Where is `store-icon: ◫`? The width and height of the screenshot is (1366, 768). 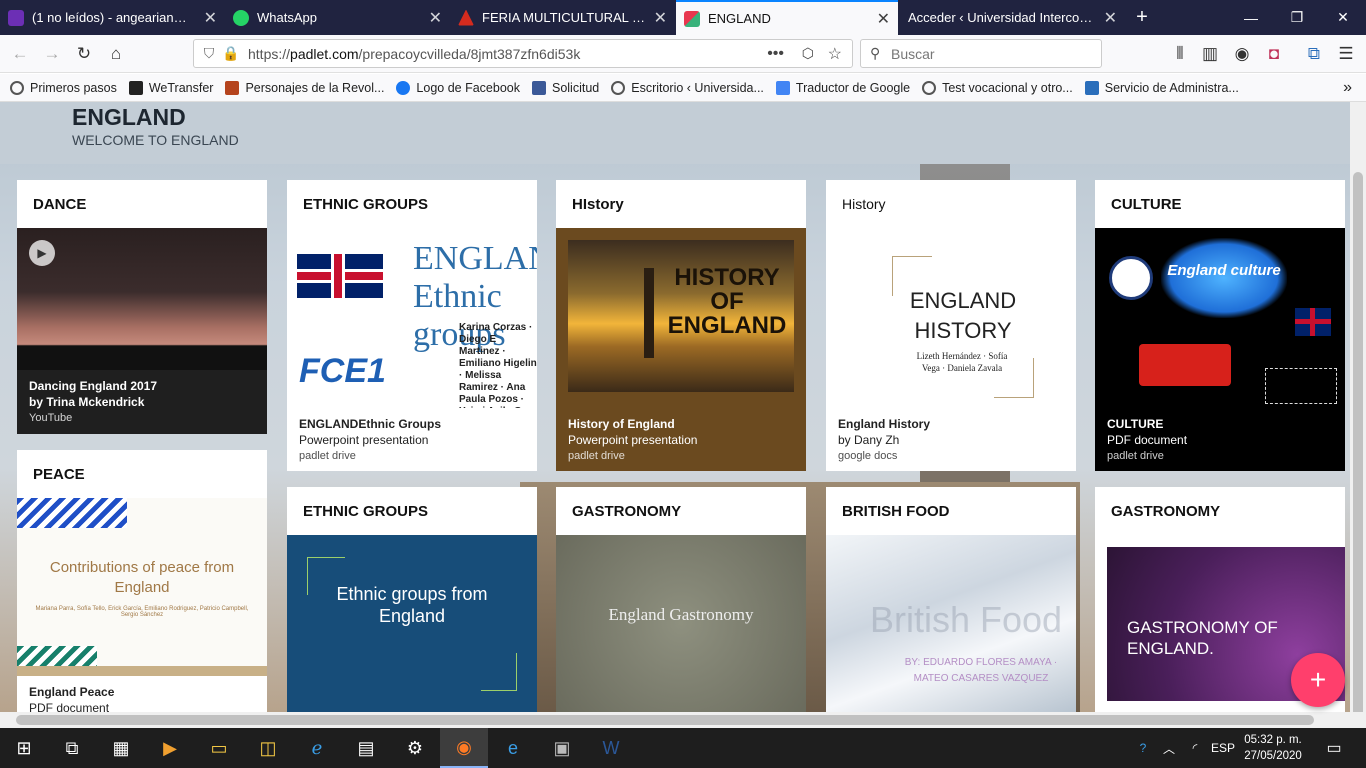 store-icon: ◫ is located at coordinates (268, 748).